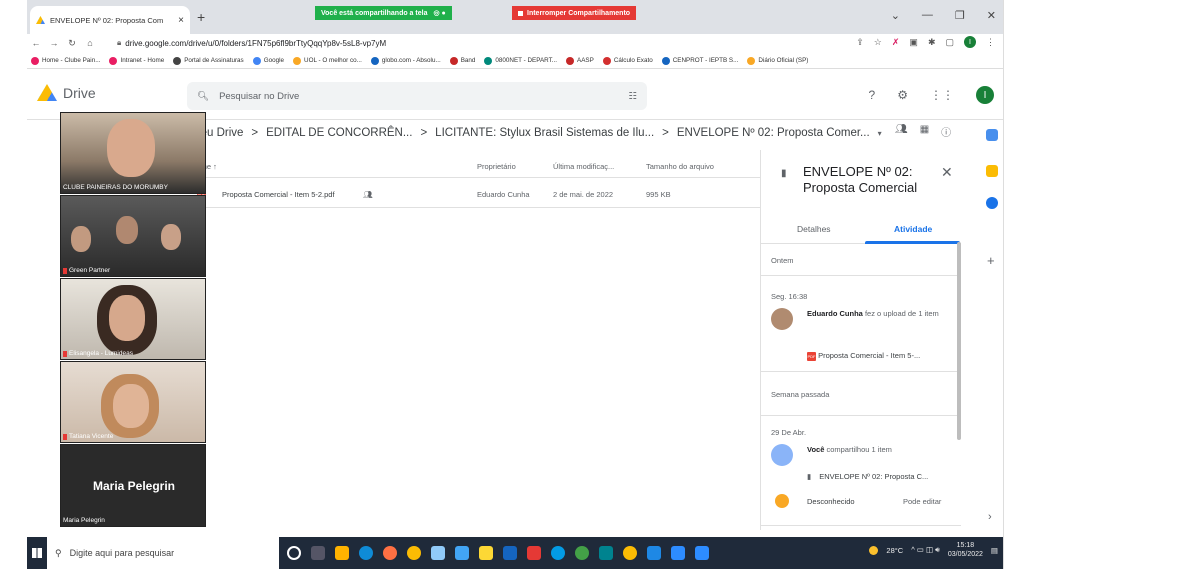 The height and width of the screenshot is (572, 1197). Describe the element at coordinates (947, 172) in the screenshot. I see `close-panel-icon: ✕` at that location.